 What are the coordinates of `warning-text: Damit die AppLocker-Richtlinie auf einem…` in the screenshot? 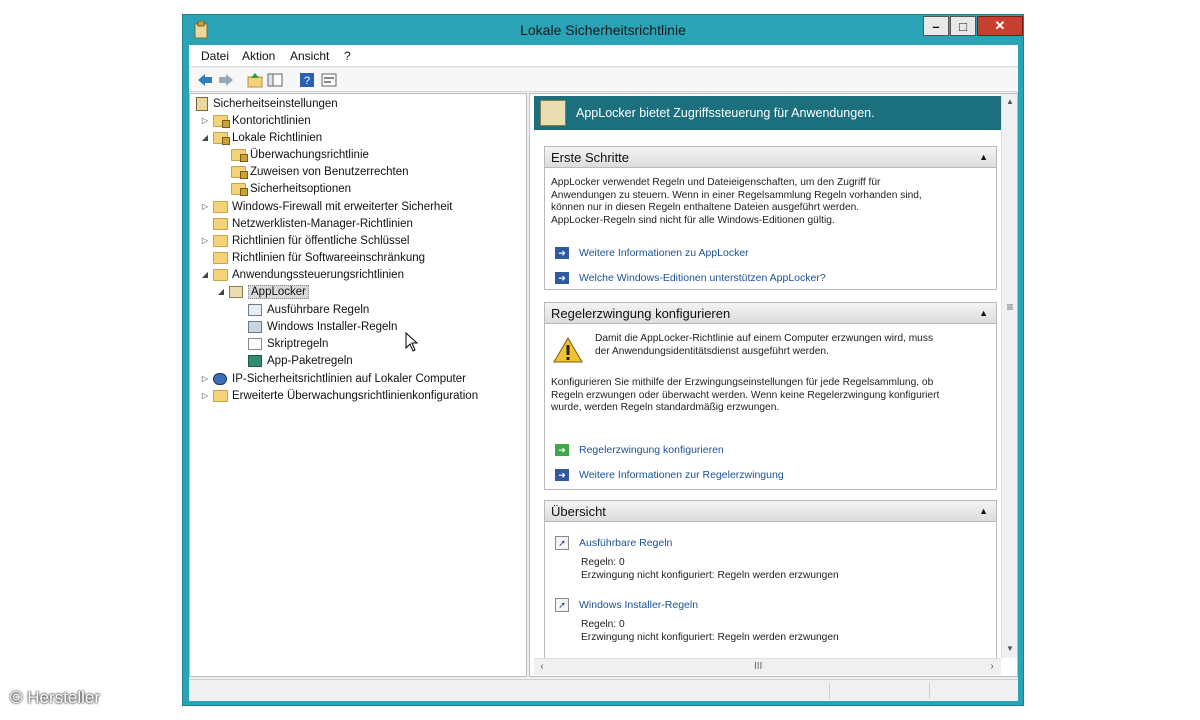 It's located at (764, 345).